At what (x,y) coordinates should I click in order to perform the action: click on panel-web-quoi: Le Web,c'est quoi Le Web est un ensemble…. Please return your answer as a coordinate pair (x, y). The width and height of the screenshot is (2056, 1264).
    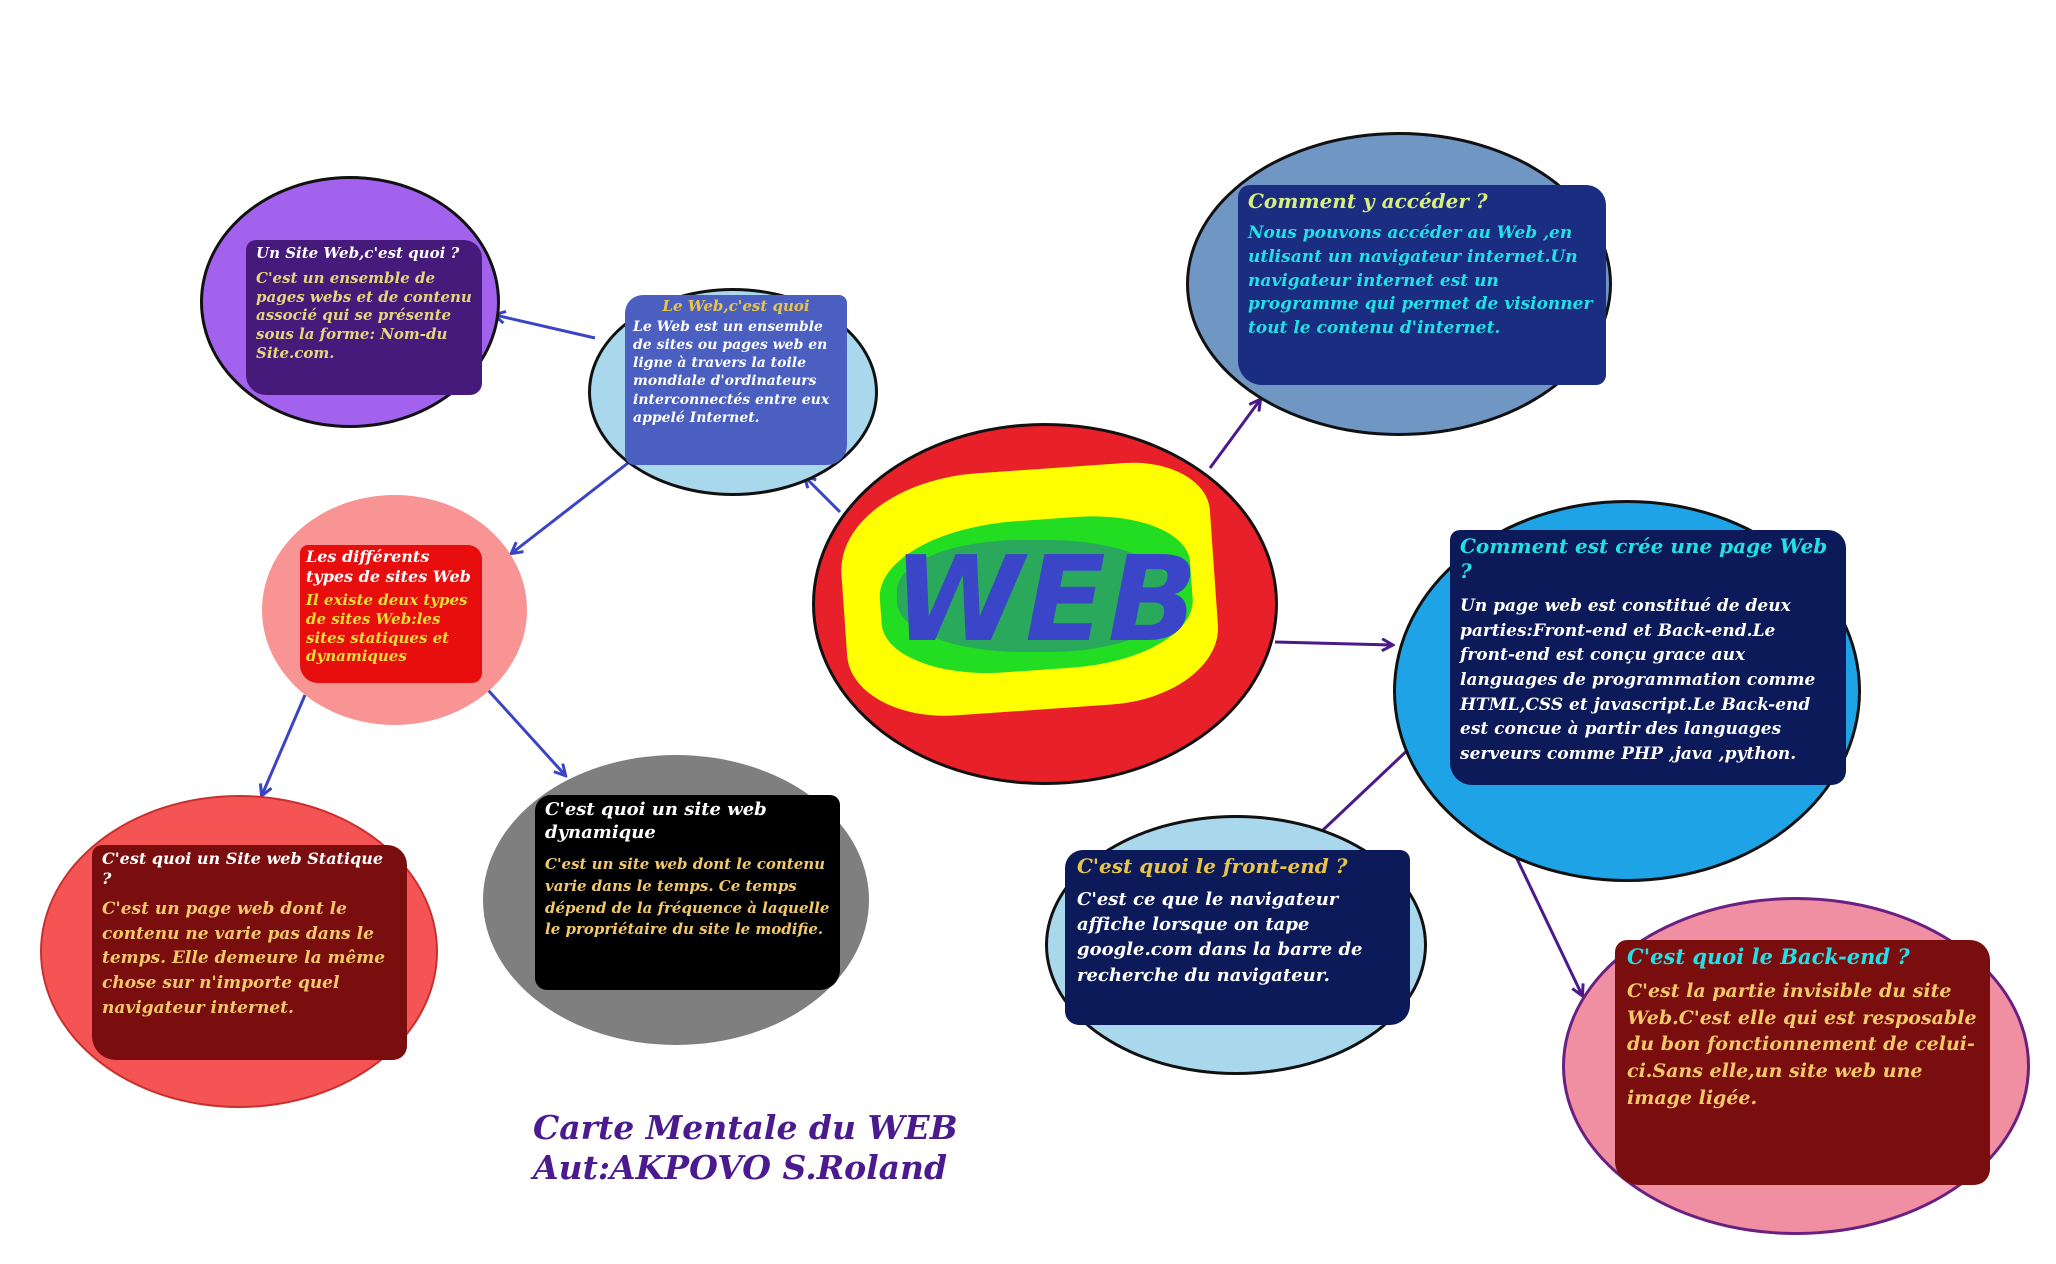
    Looking at the image, I should click on (736, 380).